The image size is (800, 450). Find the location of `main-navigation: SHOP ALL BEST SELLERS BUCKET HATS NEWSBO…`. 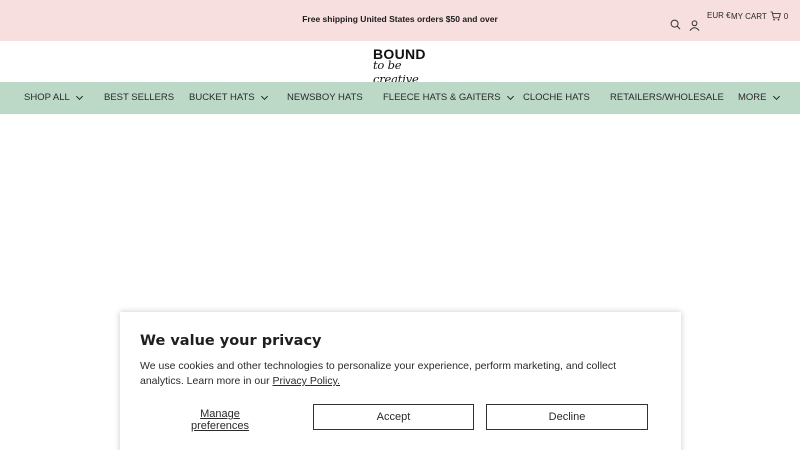

main-navigation: SHOP ALL BEST SELLERS BUCKET HATS NEWSBO… is located at coordinates (400, 98).